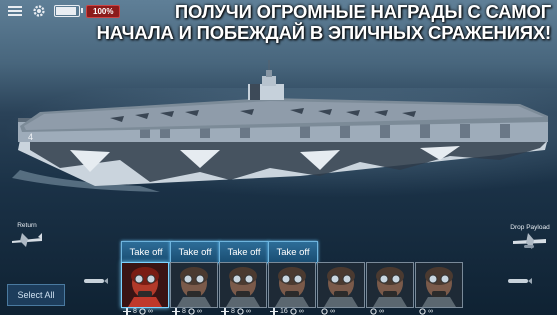 The height and width of the screenshot is (315, 557). I want to click on headline-line-1: ПОЛУЧИ ОГРОМНЫЕ НАГРАДЫ С САМОГ, so click(362, 11).